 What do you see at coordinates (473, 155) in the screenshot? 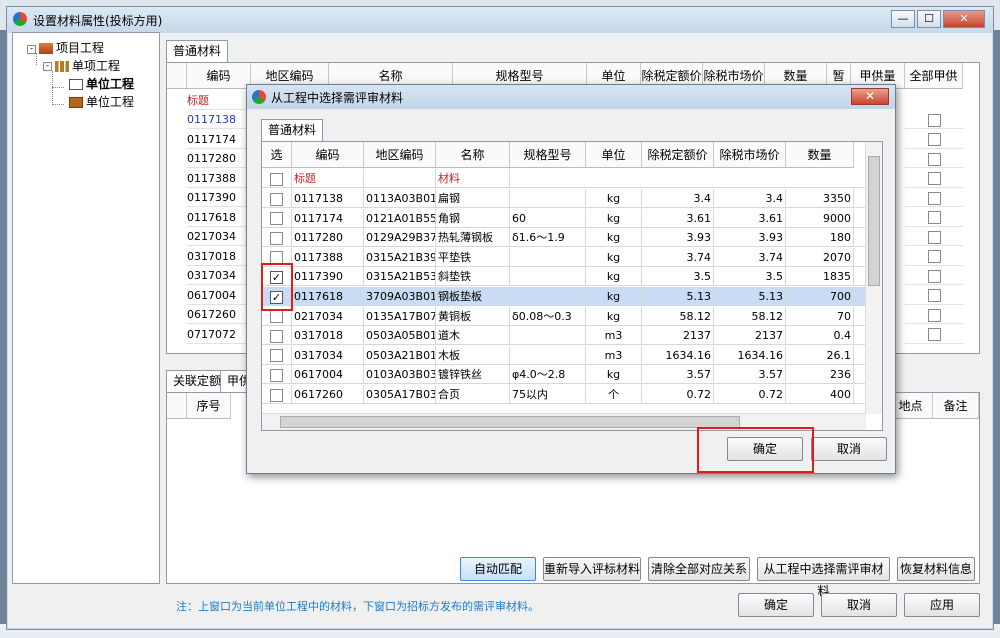
I see `dcol-name: 名称` at bounding box center [473, 155].